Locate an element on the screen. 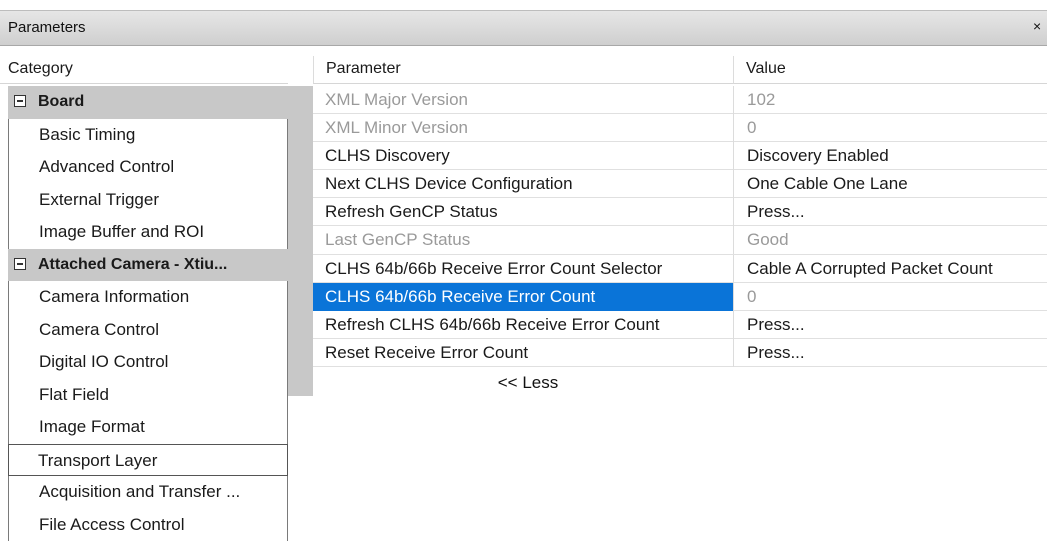 The height and width of the screenshot is (541, 1047). category-column-header: Category is located at coordinates (144, 70).